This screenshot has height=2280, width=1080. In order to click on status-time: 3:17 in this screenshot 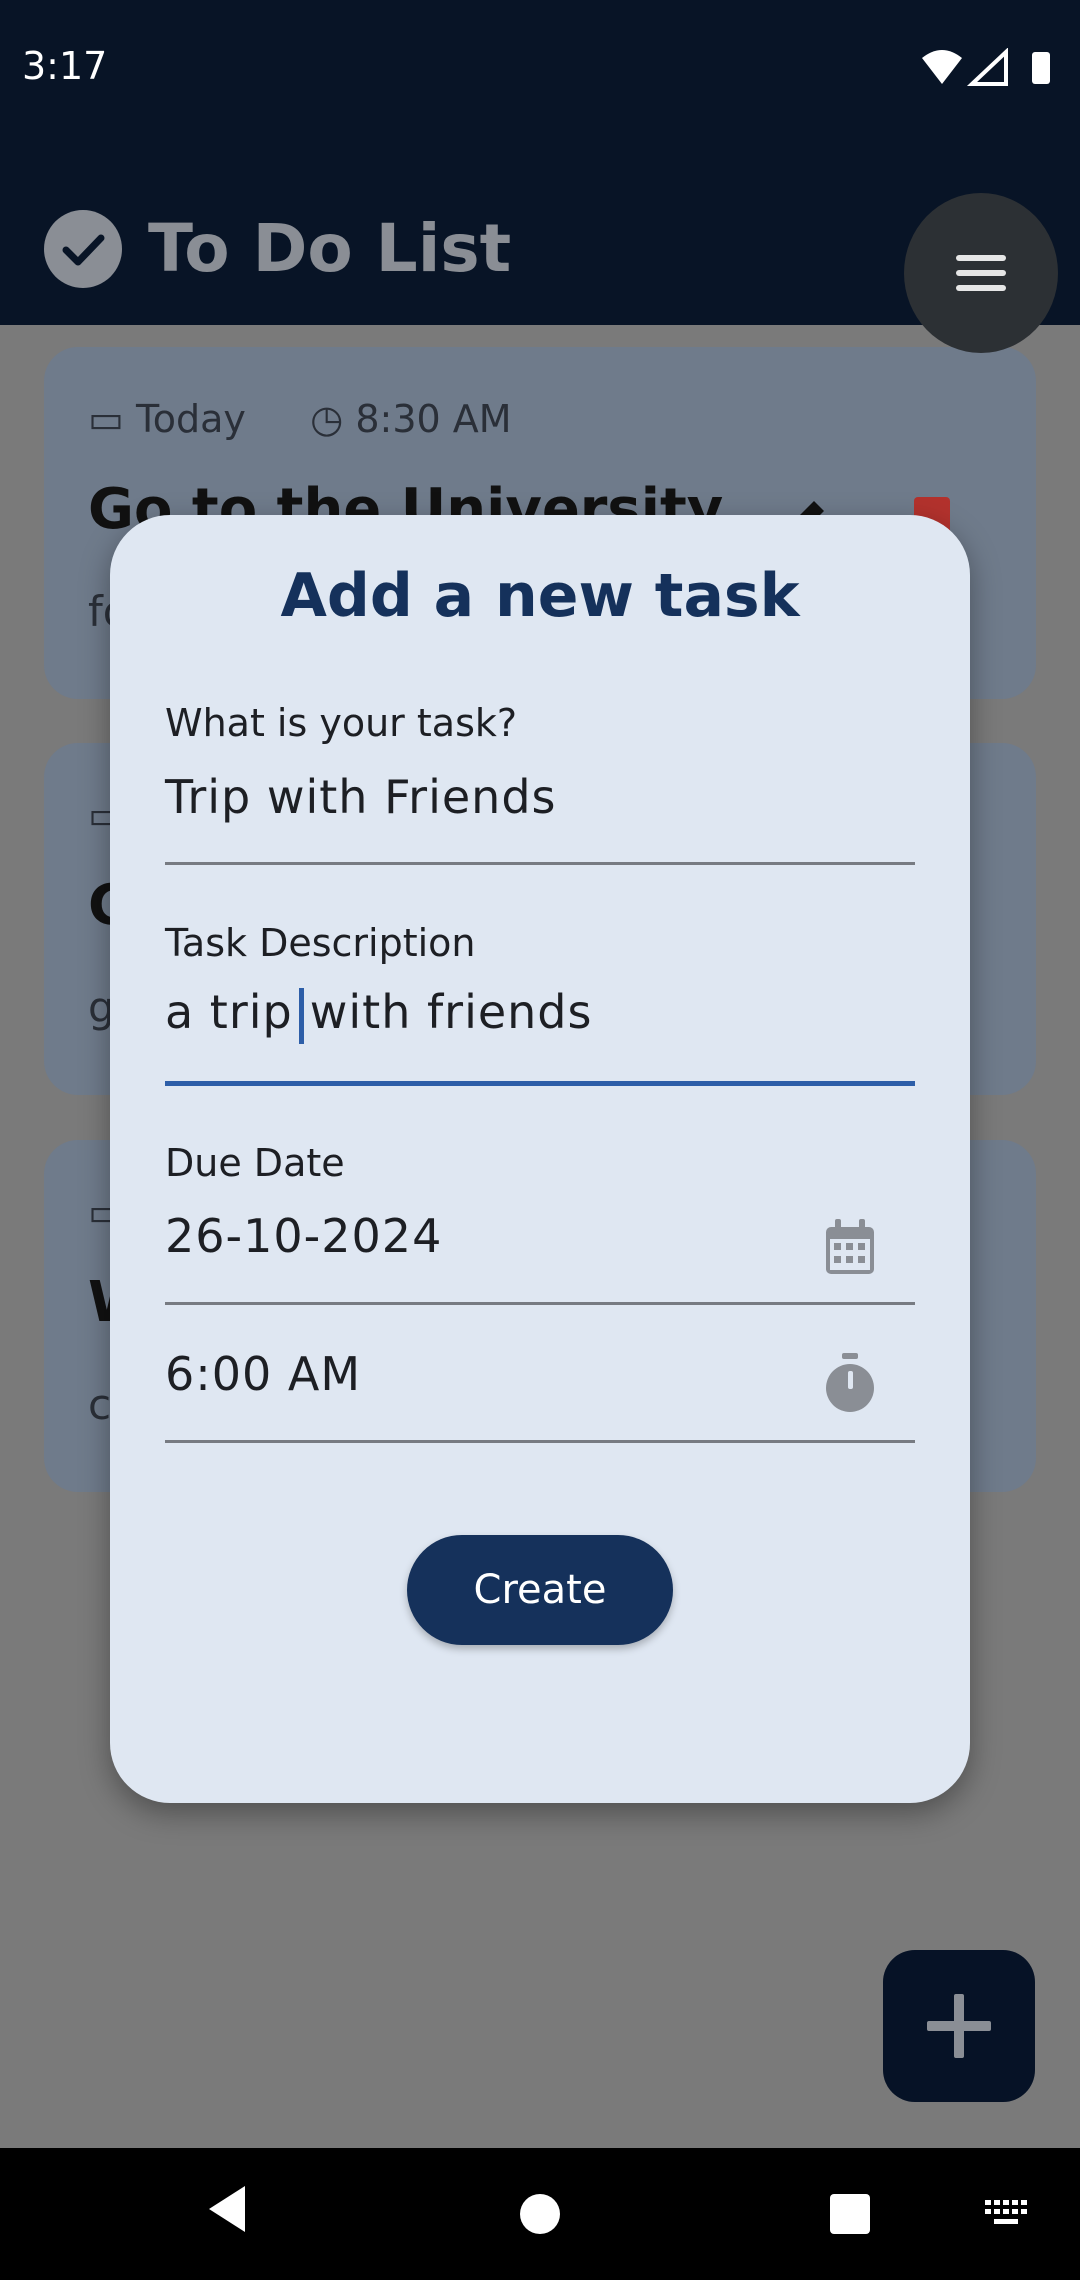, I will do `click(65, 66)`.